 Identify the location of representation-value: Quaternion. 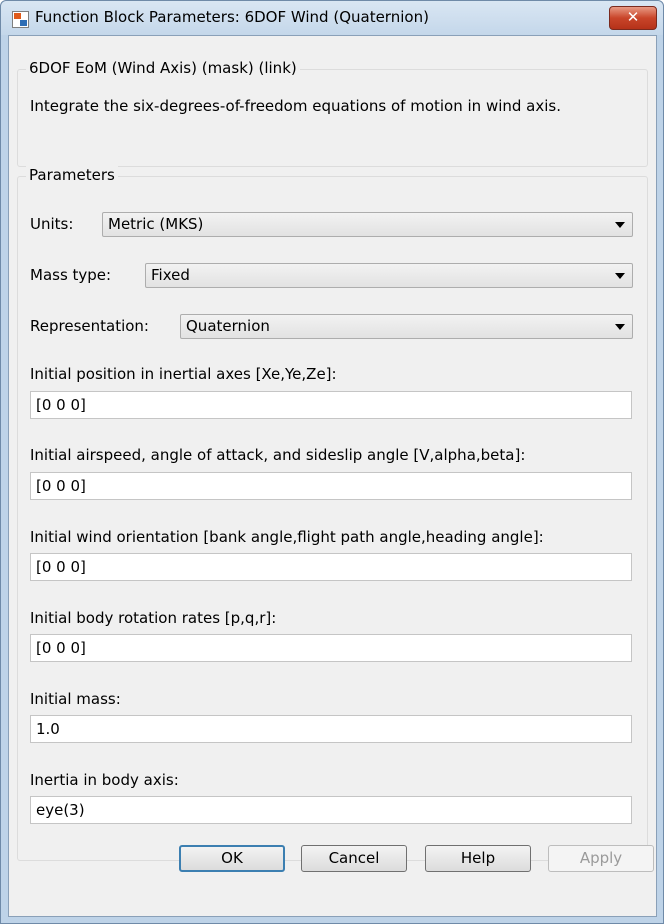
(228, 326).